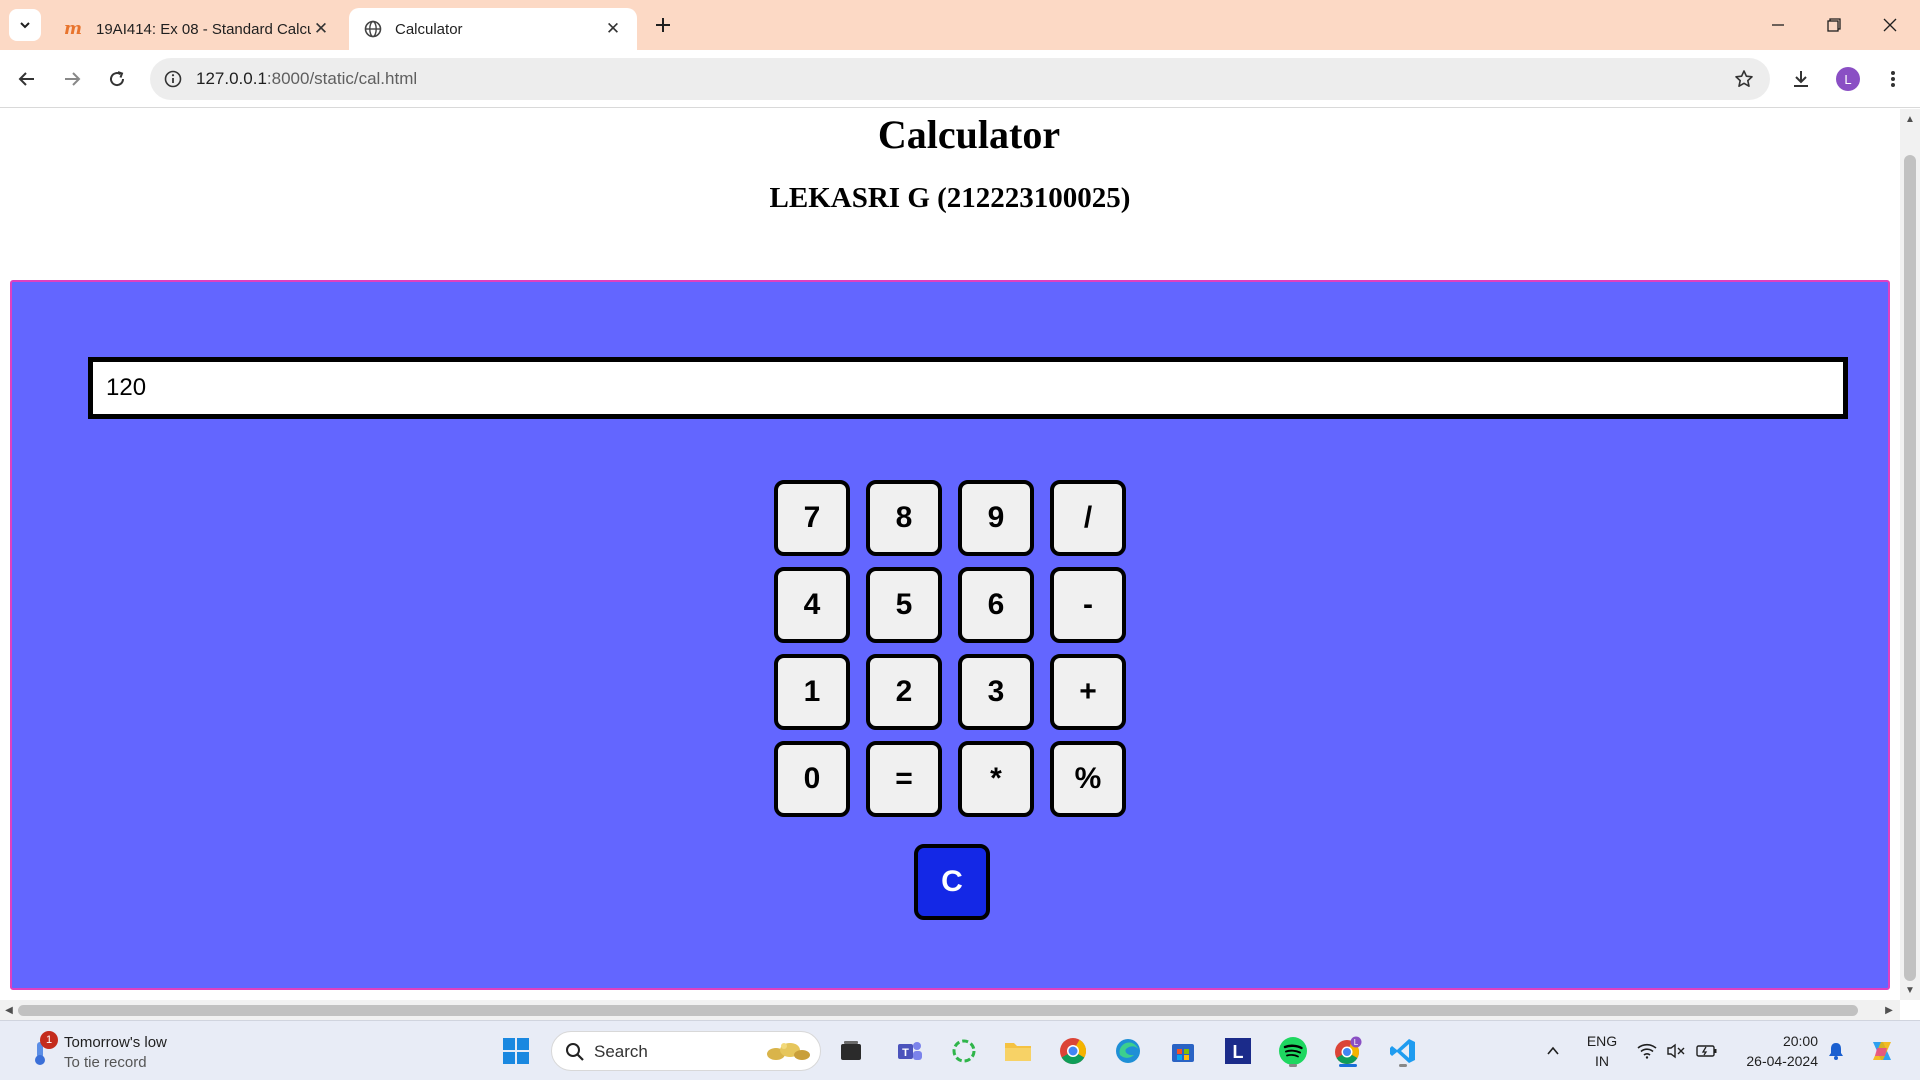 The width and height of the screenshot is (1920, 1080). Describe the element at coordinates (851, 1051) in the screenshot. I see `task-view-icon` at that location.